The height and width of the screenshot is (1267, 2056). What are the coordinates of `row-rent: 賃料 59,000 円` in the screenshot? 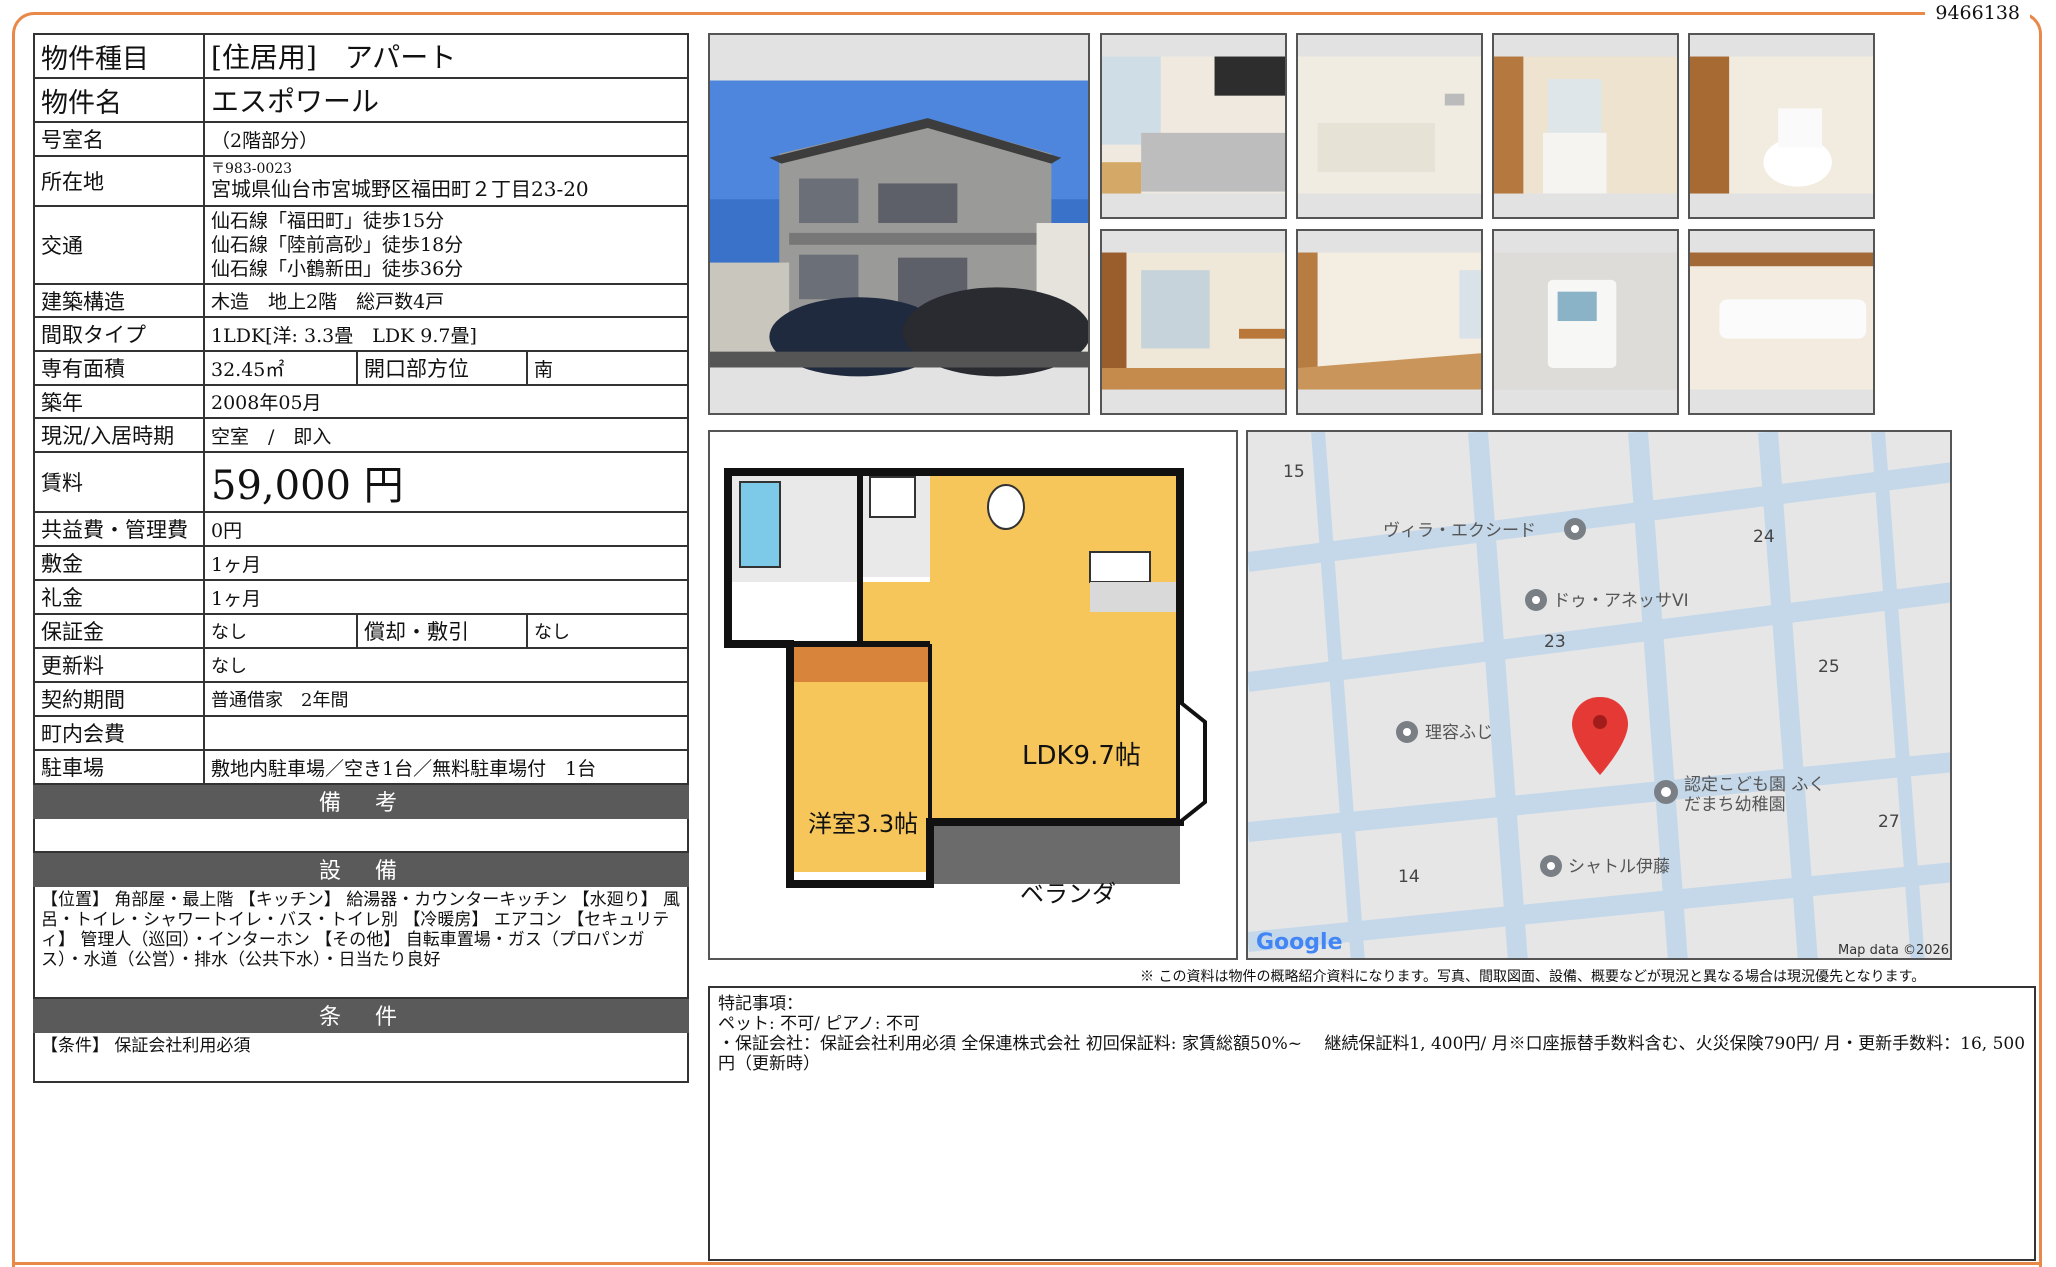 It's located at (361, 482).